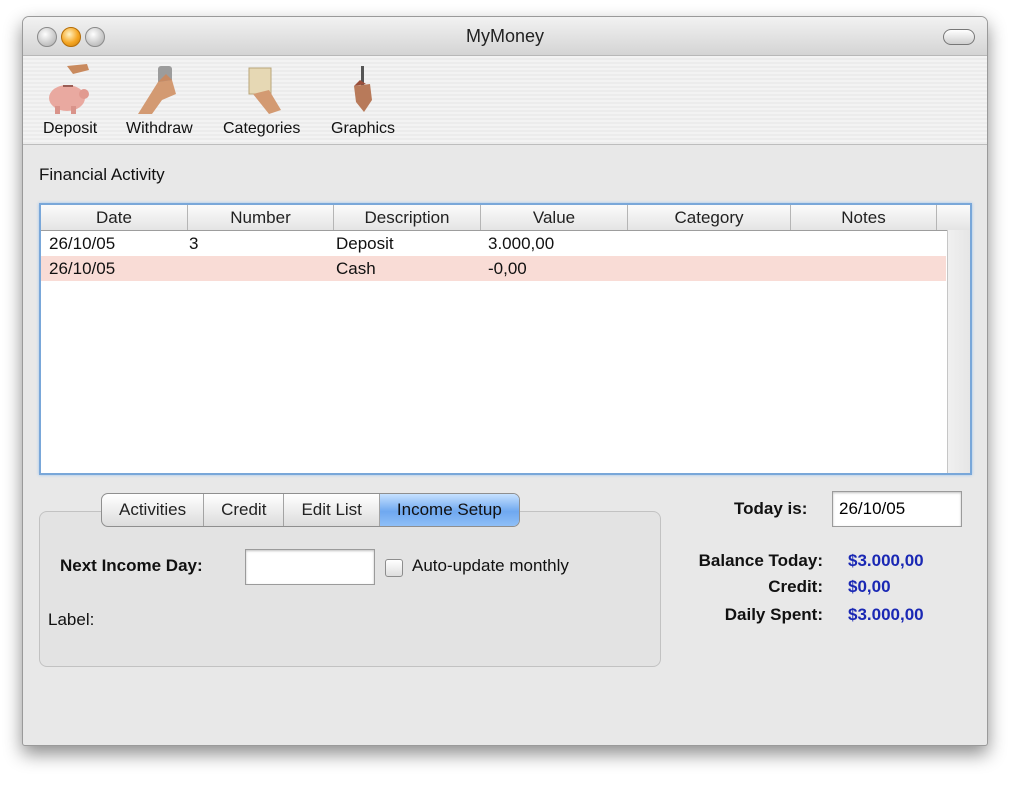 This screenshot has height=785, width=1020. What do you see at coordinates (771, 508) in the screenshot?
I see `today-is-label: Today is:` at bounding box center [771, 508].